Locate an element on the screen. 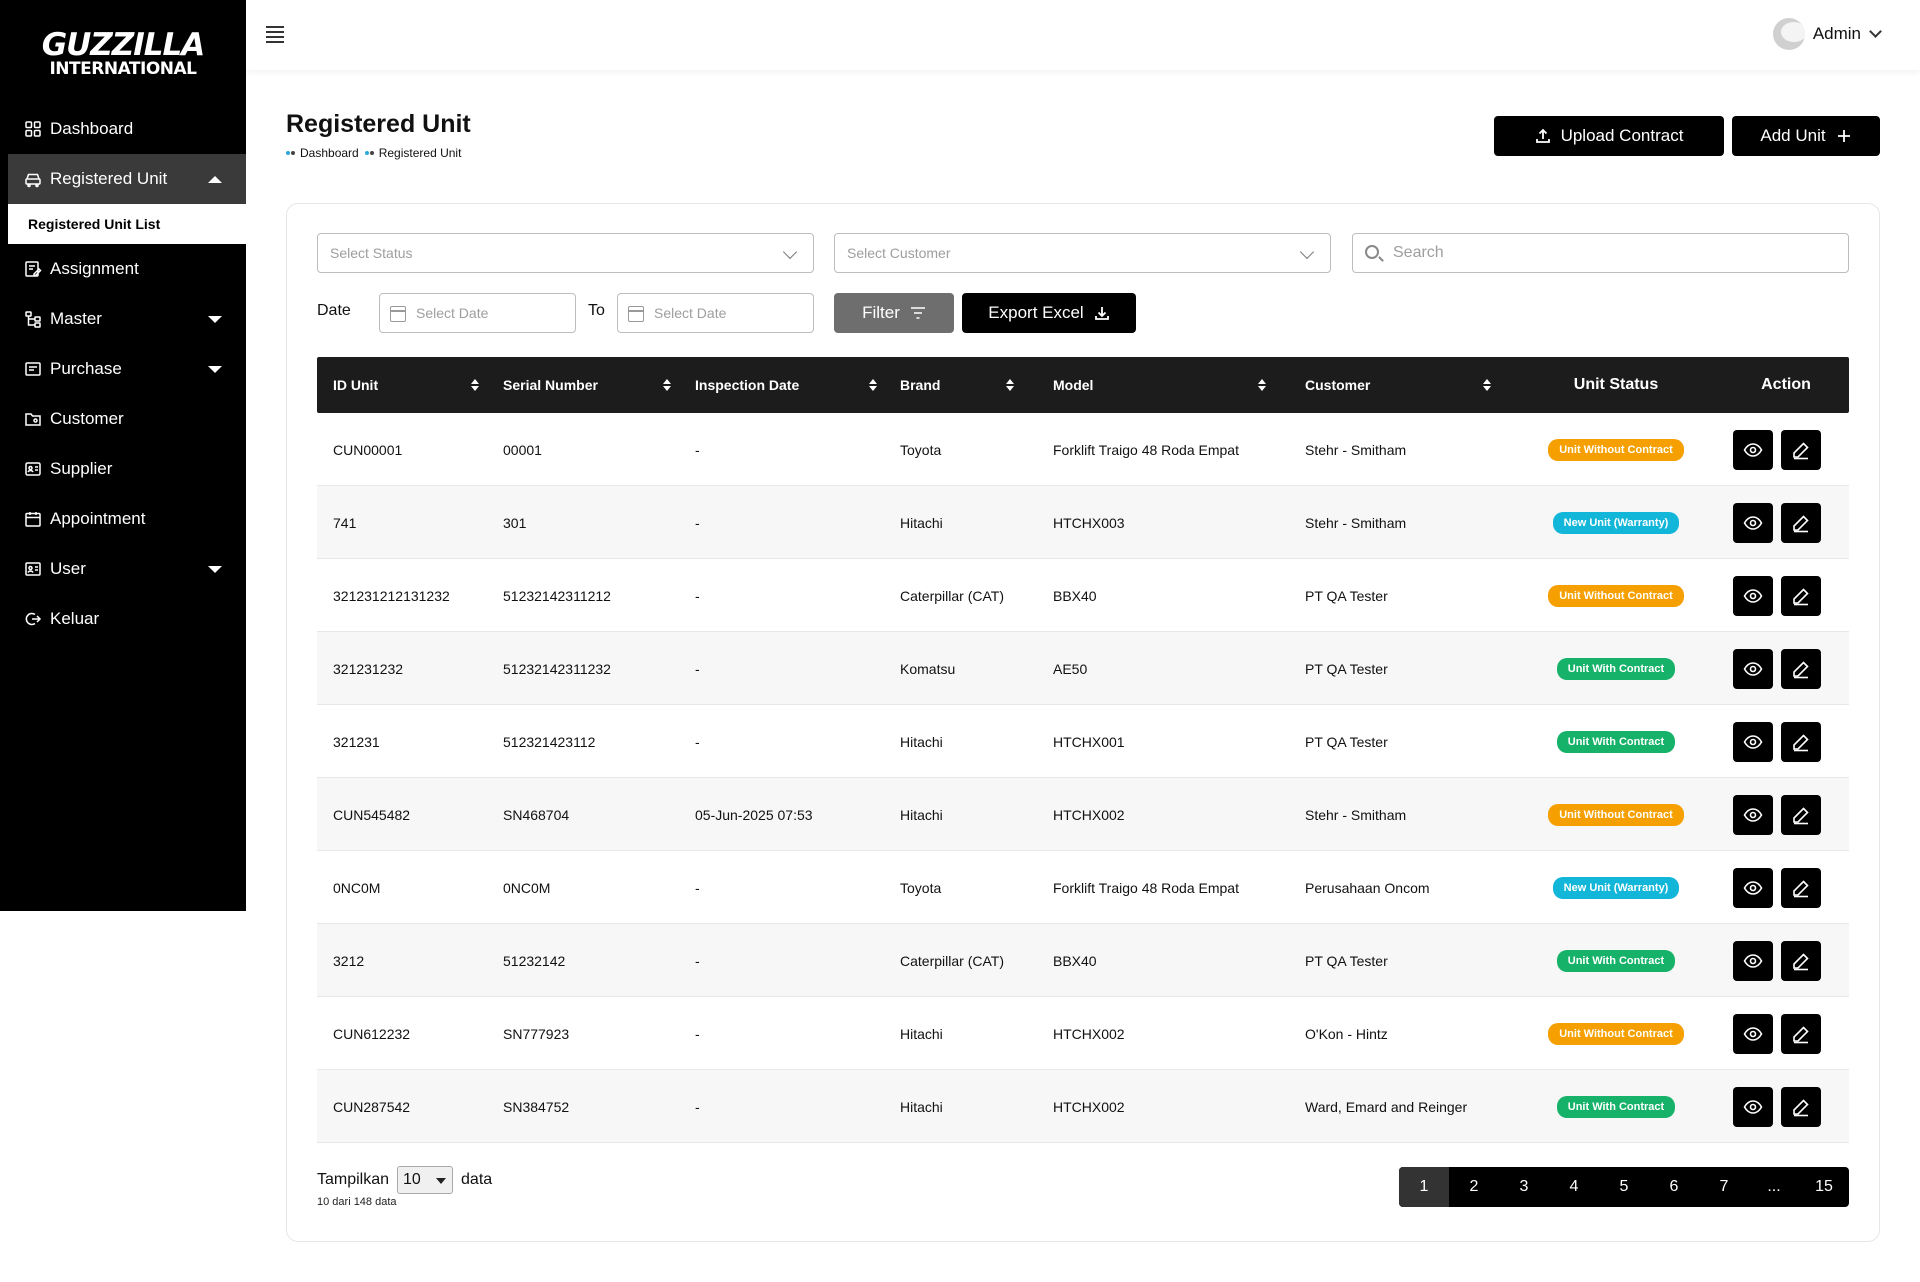  status-badge: Unit With Contract is located at coordinates (1616, 668).